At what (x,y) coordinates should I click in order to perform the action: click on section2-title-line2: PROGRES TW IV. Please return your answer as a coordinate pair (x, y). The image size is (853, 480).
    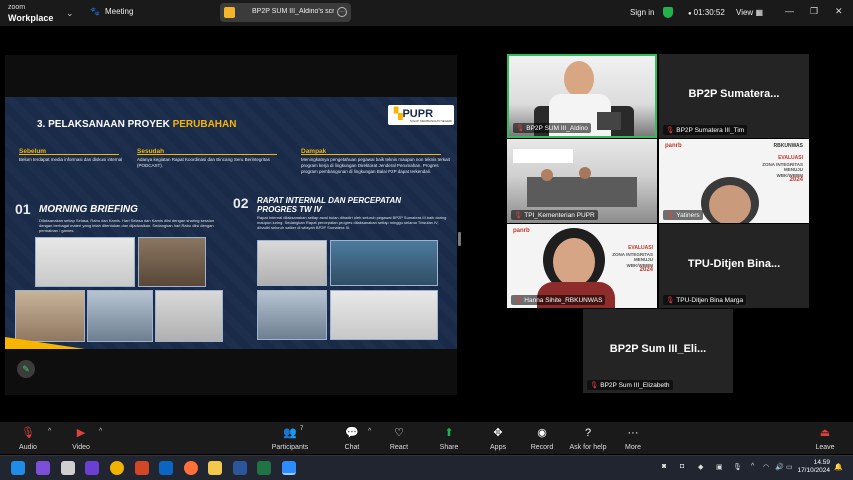
    Looking at the image, I should click on (289, 209).